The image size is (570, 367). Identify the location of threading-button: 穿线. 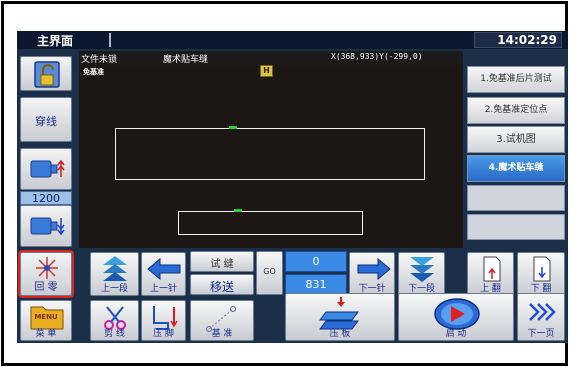
(46, 119).